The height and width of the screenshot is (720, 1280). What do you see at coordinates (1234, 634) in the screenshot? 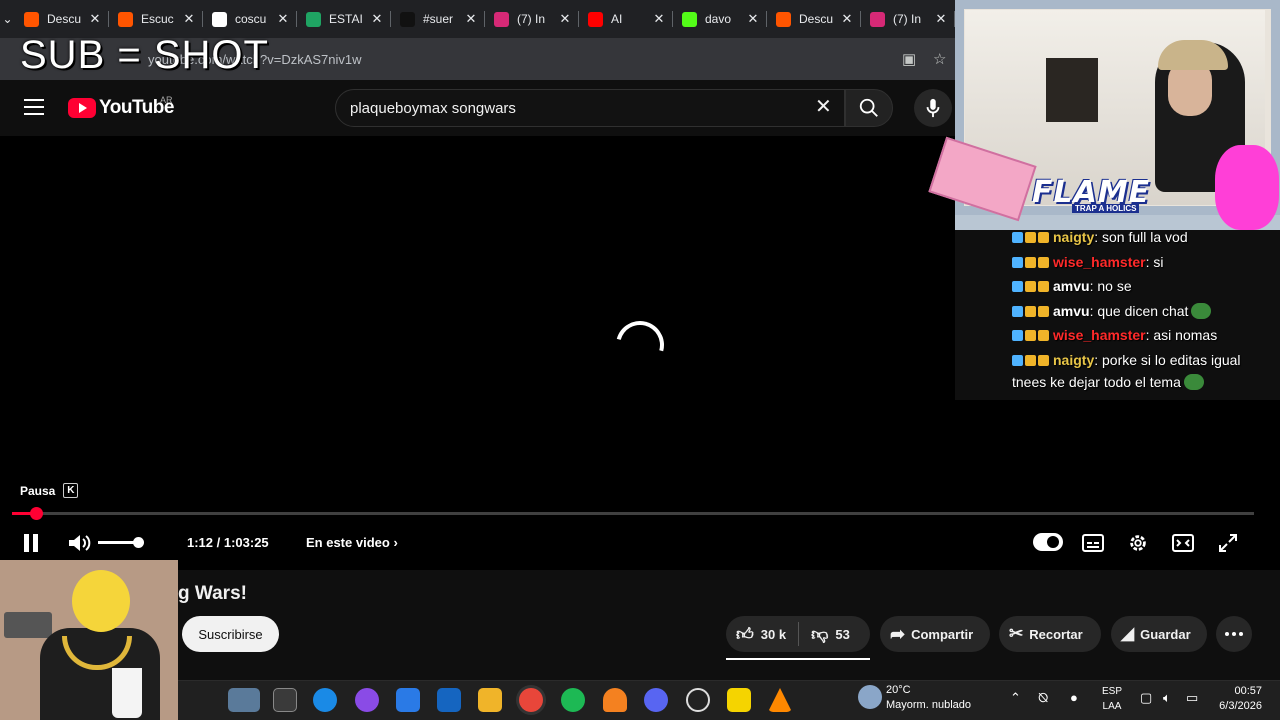
I see `more-actions-button` at bounding box center [1234, 634].